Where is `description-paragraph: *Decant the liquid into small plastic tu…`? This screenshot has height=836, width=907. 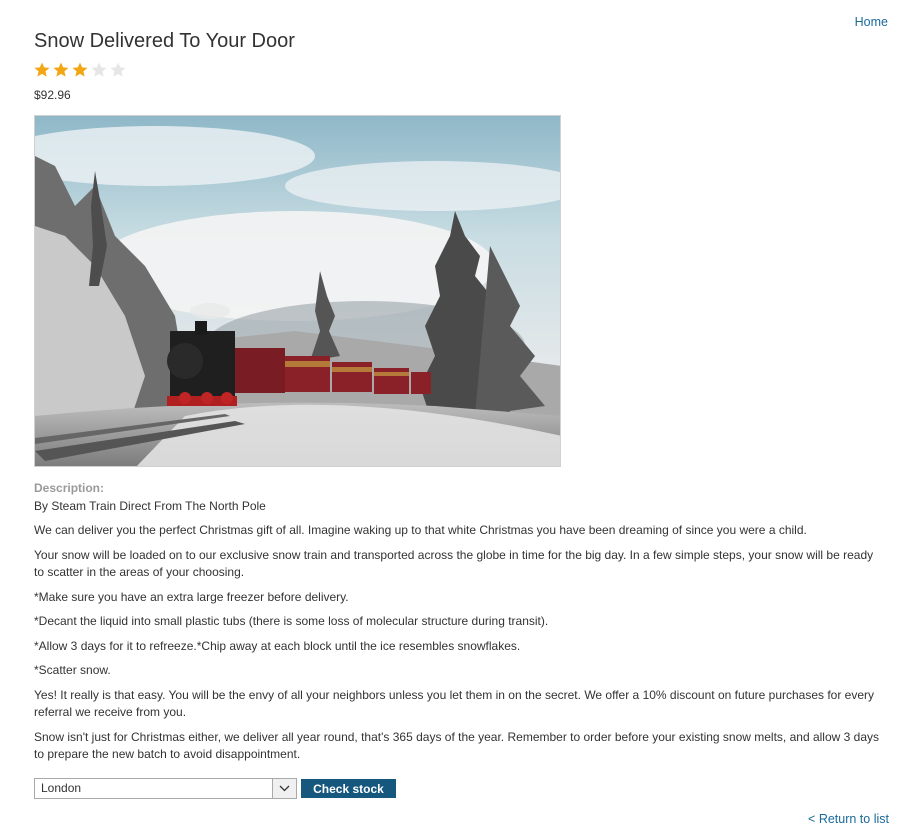
description-paragraph: *Decant the liquid into small plastic tu… is located at coordinates (291, 621).